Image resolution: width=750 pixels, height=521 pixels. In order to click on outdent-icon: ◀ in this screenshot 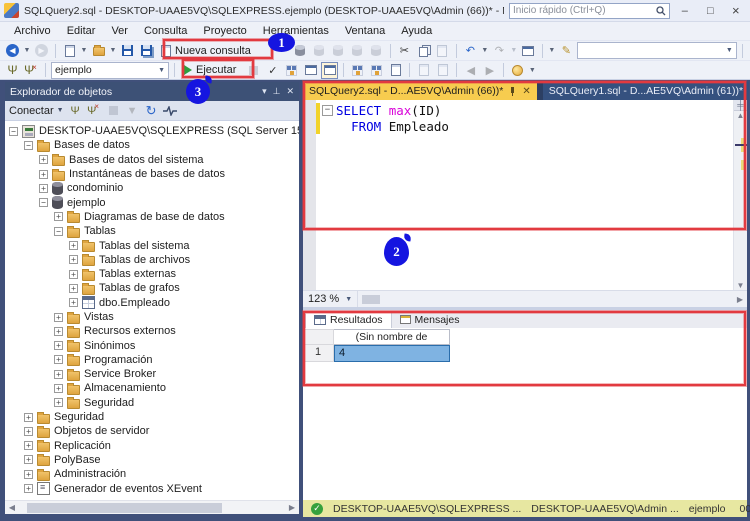, I will do `click(470, 70)`.